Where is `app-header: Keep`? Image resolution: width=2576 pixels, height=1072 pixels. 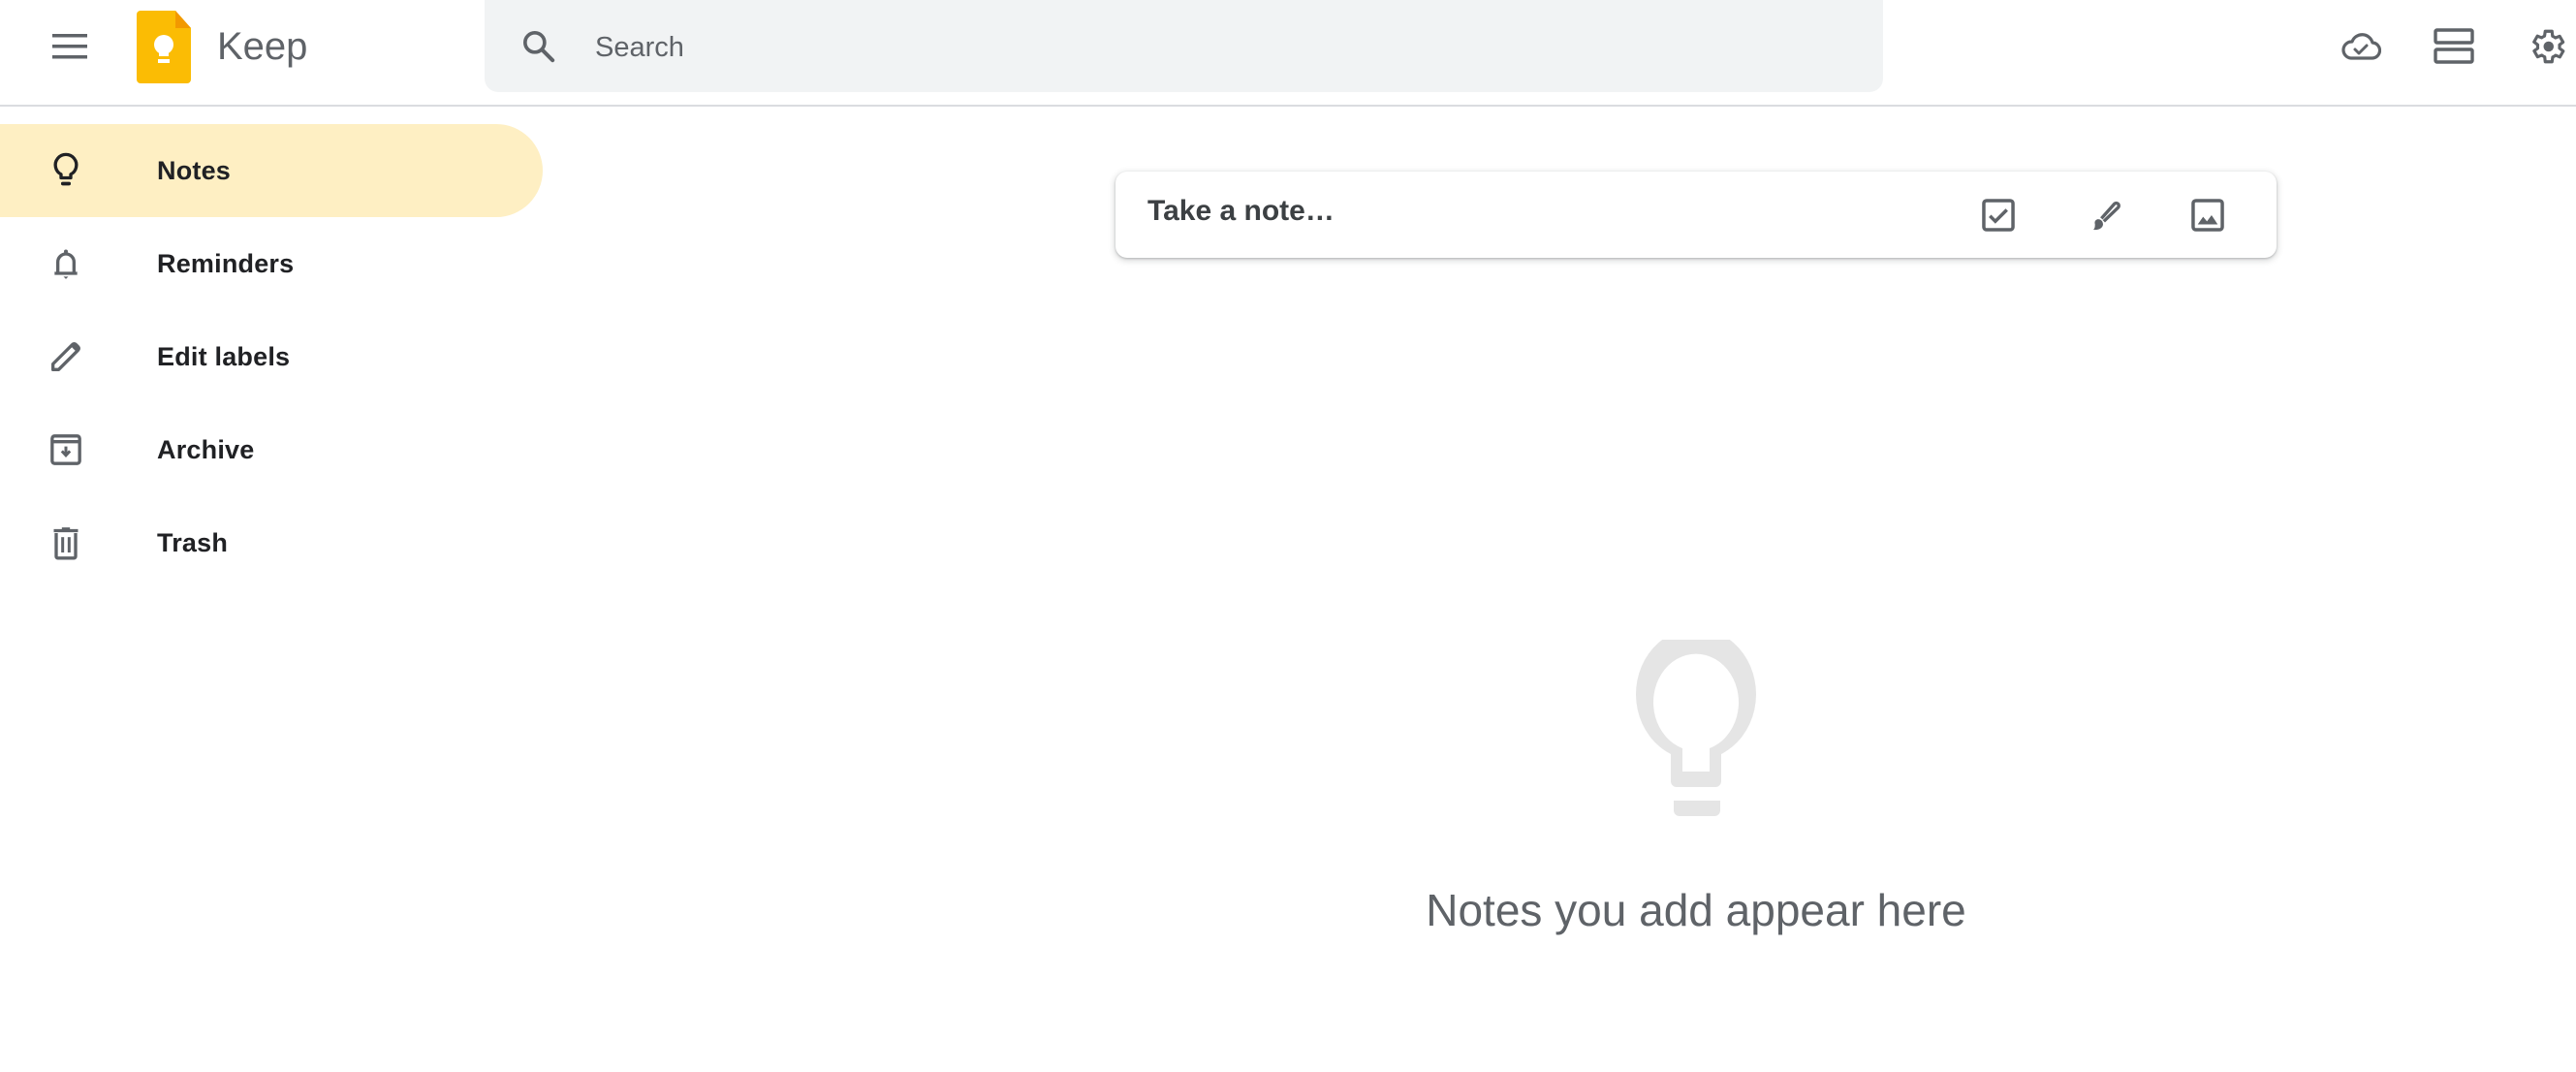
app-header: Keep is located at coordinates (1288, 53).